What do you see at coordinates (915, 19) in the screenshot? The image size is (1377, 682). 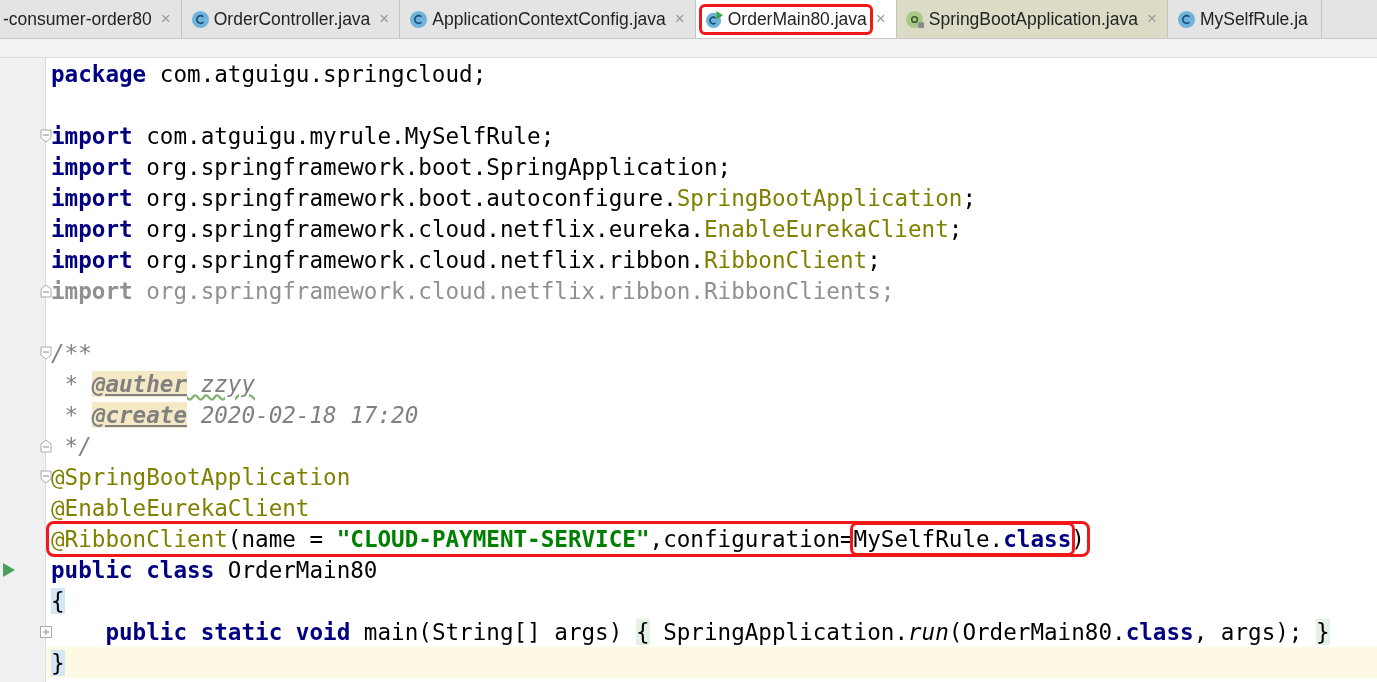 I see `annotation-lock-icon` at bounding box center [915, 19].